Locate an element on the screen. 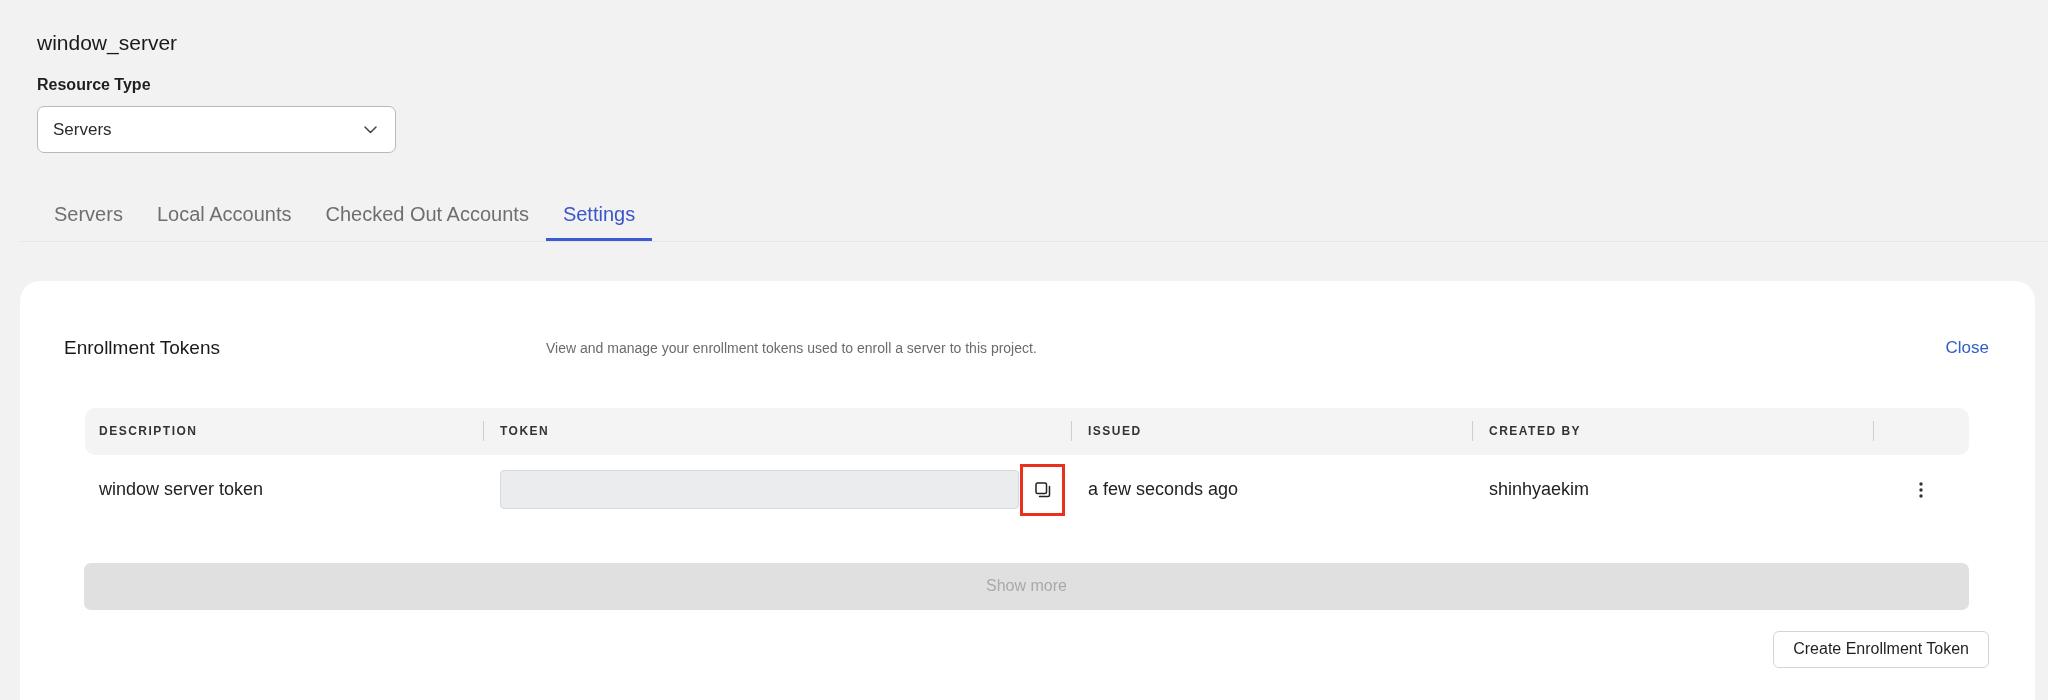 The width and height of the screenshot is (2048, 700). chevron-down-icon is located at coordinates (370, 129).